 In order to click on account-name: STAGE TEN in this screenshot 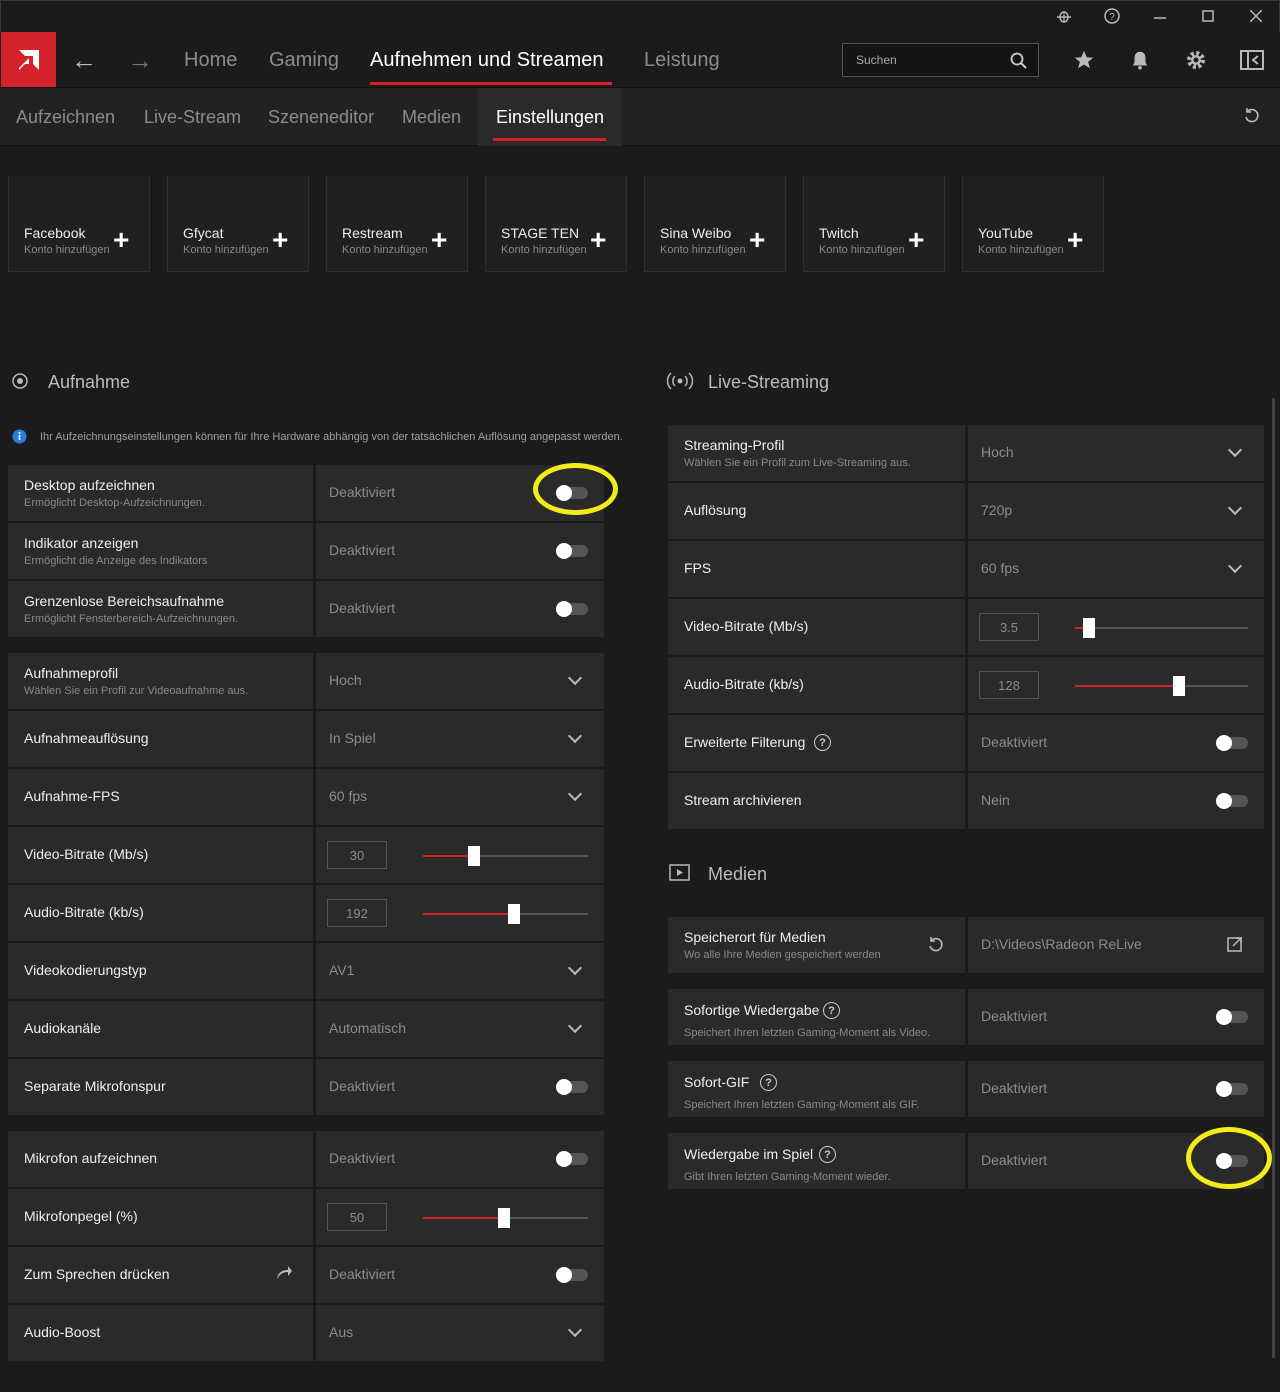, I will do `click(540, 233)`.